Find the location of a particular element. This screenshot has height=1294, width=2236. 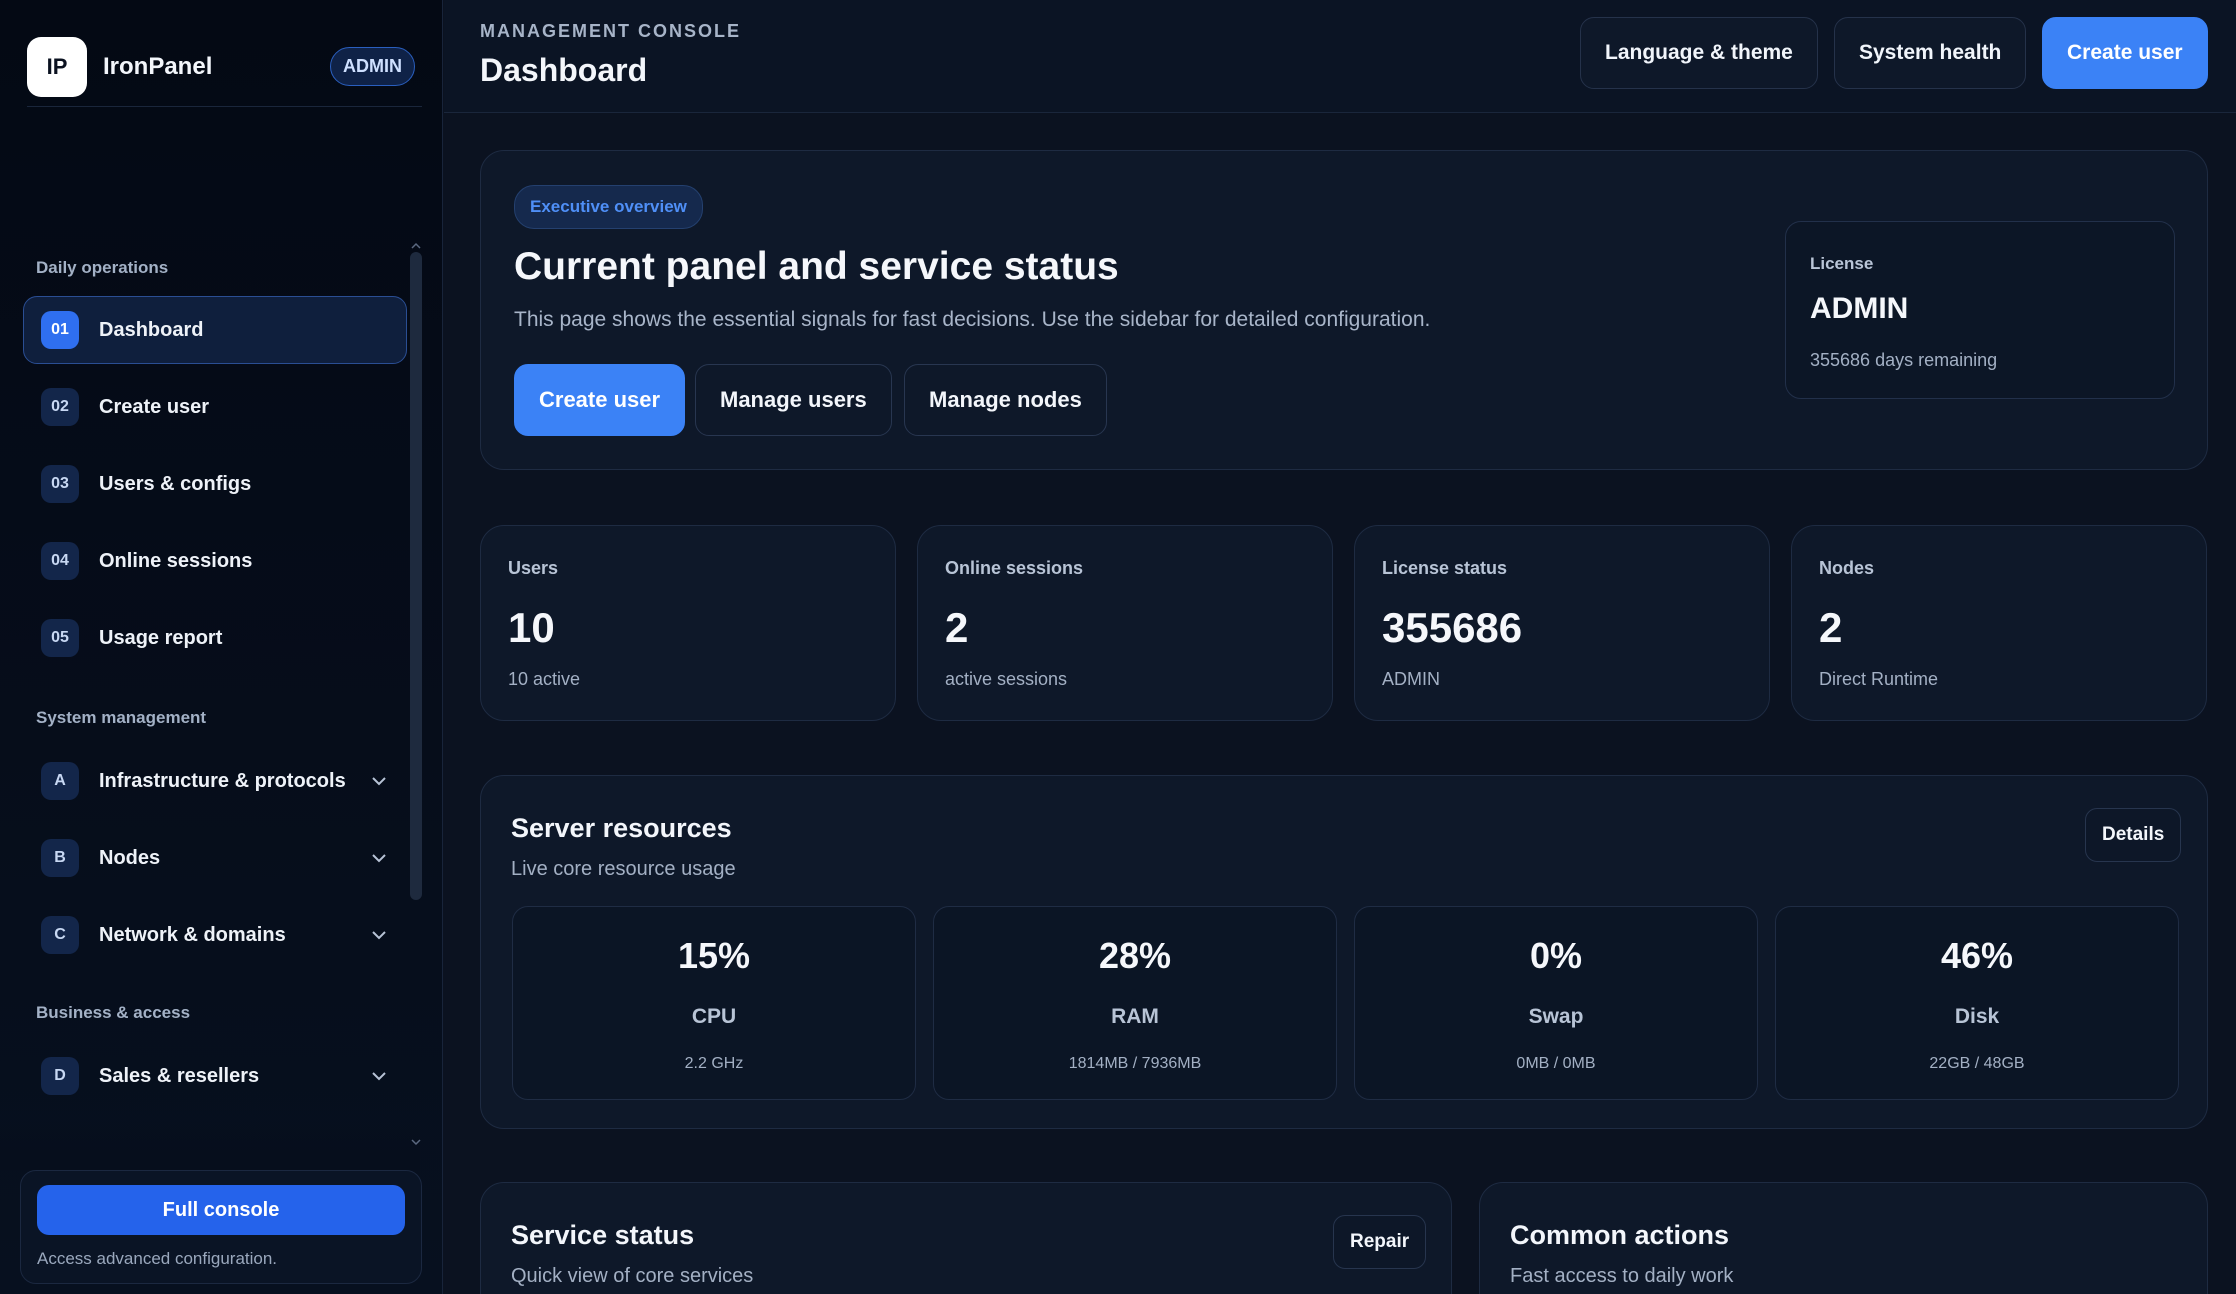

resource-swap: 0% Swap 0MB / 0MB is located at coordinates (1556, 1003).